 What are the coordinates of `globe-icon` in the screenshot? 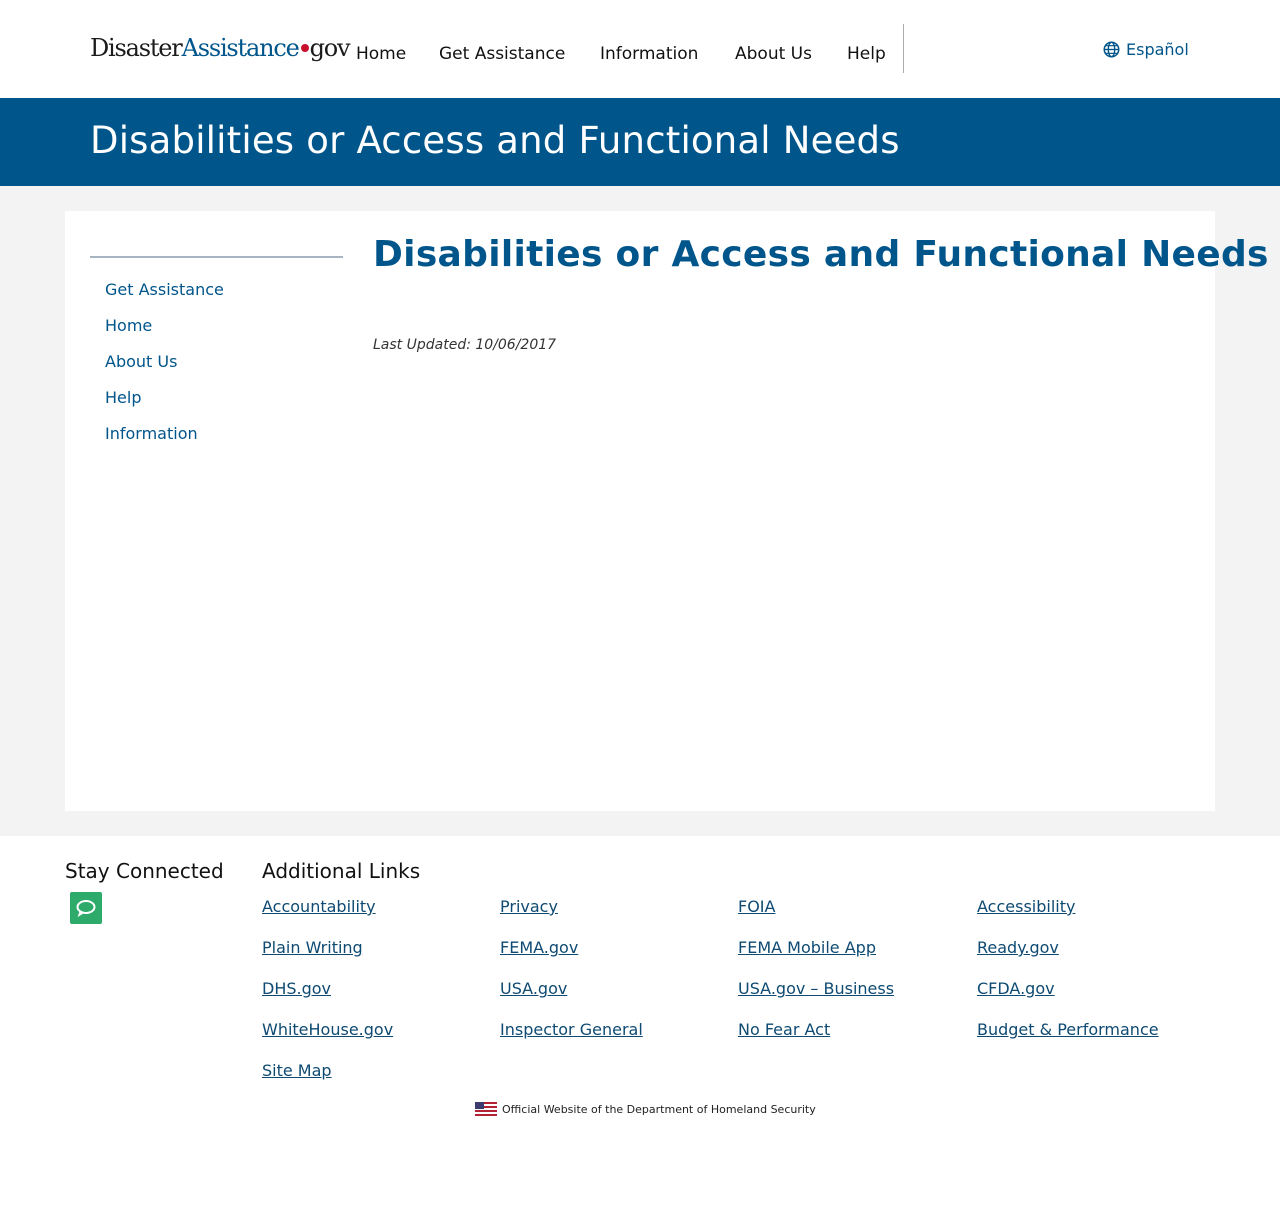 It's located at (1111, 49).